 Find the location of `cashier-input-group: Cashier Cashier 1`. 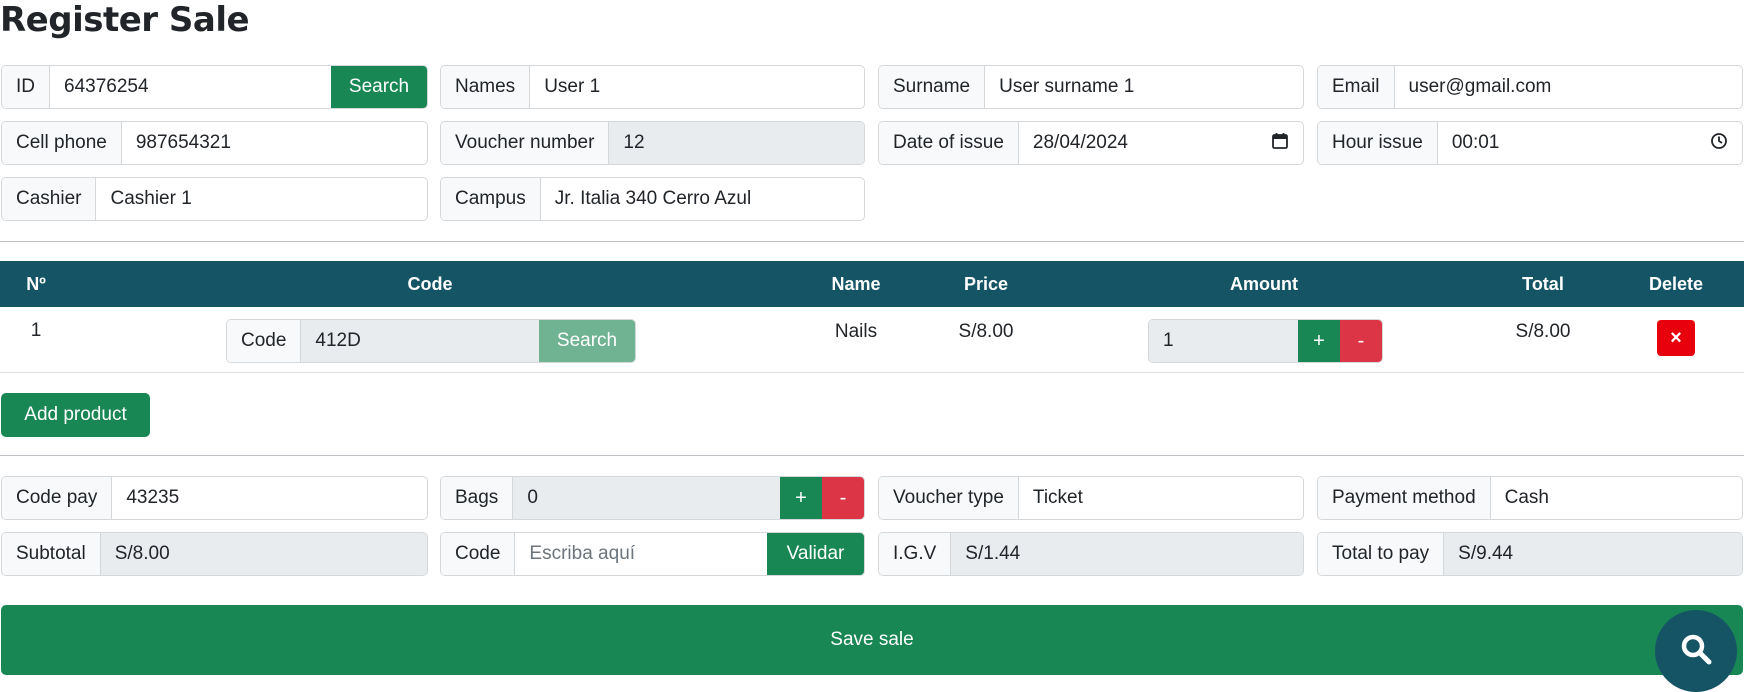

cashier-input-group: Cashier Cashier 1 is located at coordinates (214, 199).